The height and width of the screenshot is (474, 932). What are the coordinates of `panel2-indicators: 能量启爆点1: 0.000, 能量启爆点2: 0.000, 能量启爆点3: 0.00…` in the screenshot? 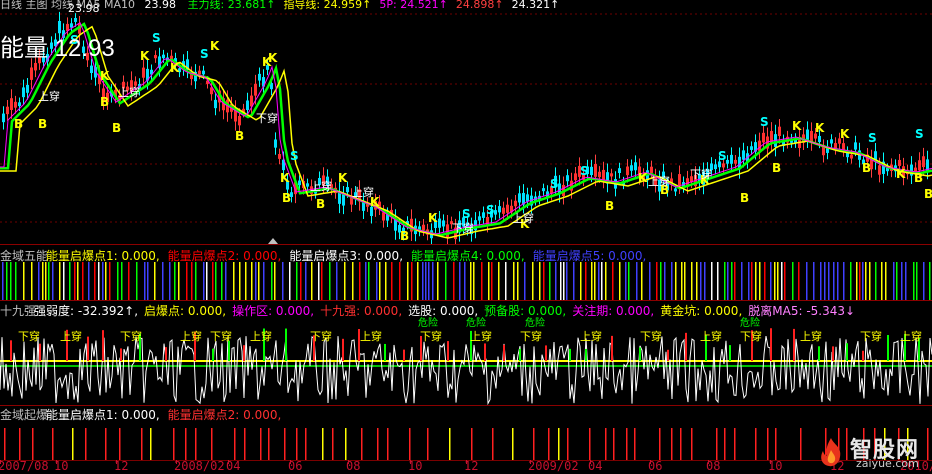 It's located at (350, 256).